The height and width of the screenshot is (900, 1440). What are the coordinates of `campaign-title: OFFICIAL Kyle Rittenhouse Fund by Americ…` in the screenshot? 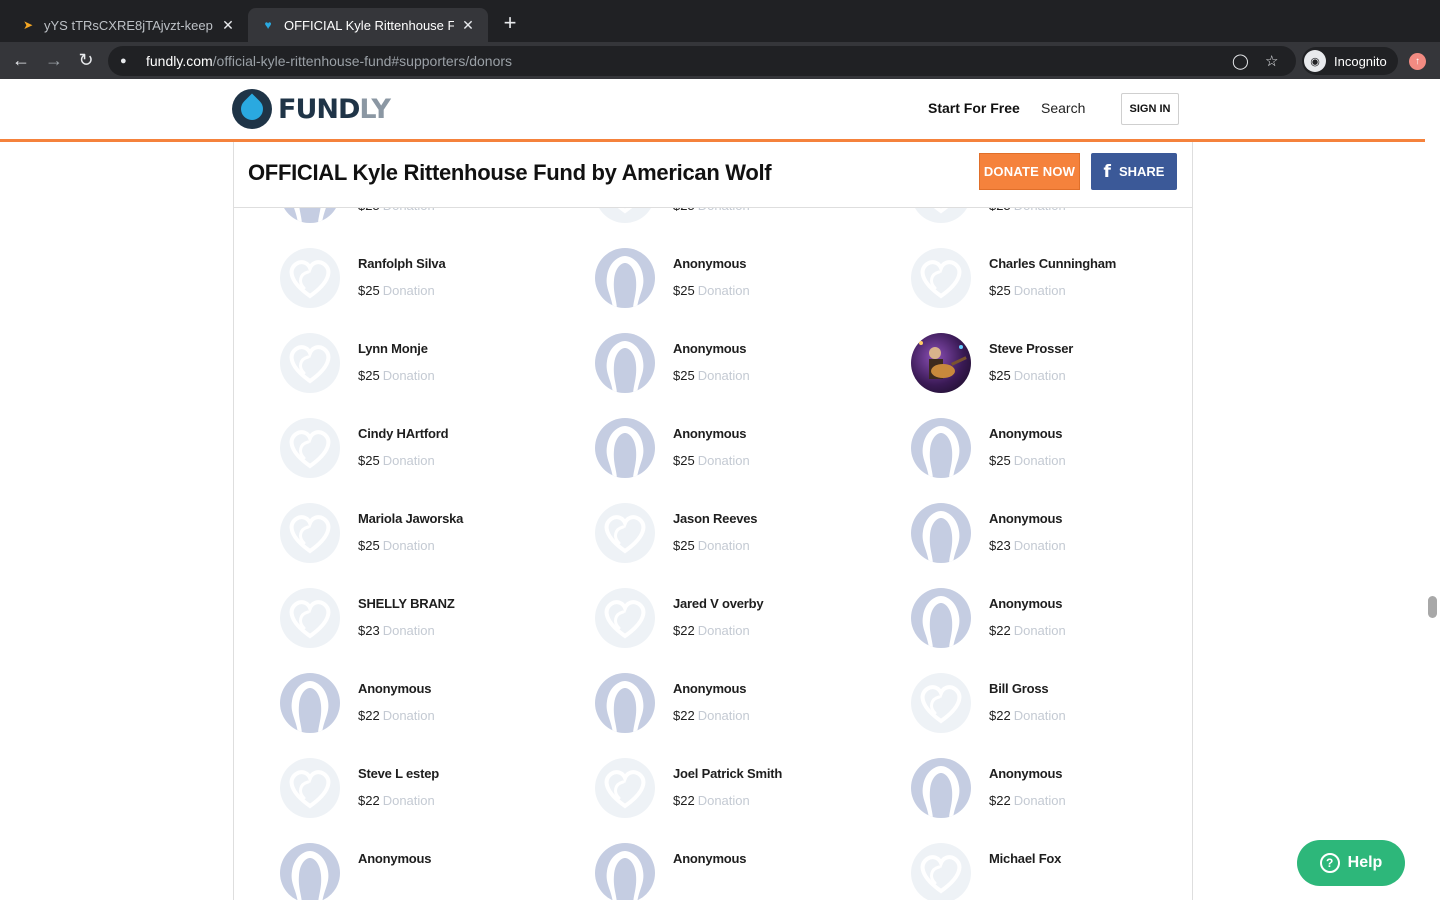 It's located at (510, 172).